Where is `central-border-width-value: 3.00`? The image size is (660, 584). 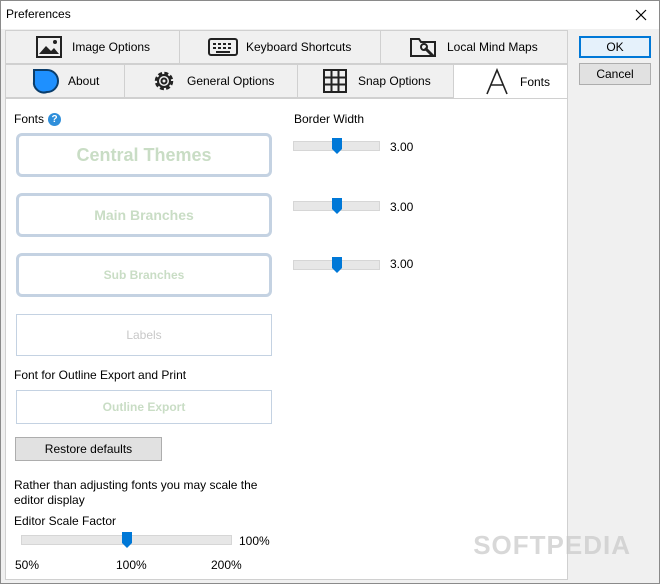 central-border-width-value: 3.00 is located at coordinates (402, 147).